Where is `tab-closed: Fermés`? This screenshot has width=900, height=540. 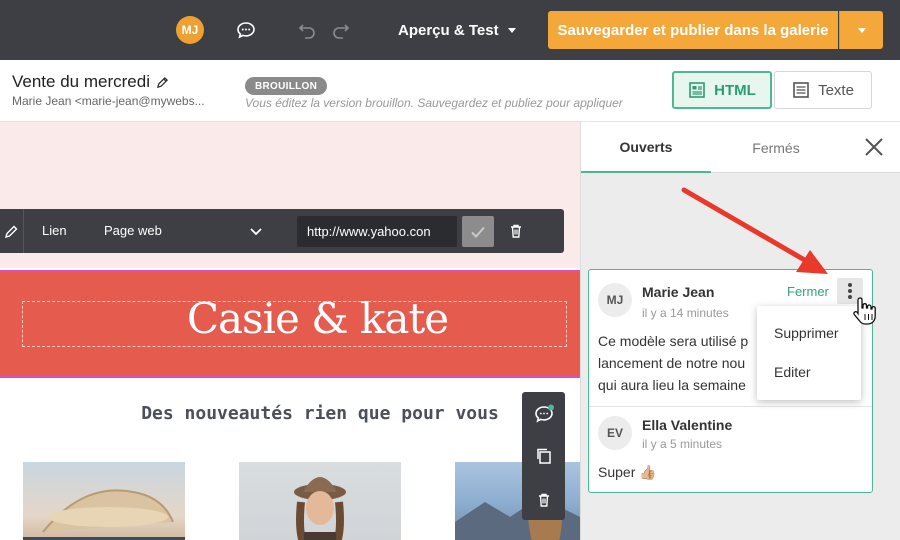
tab-closed: Fermés is located at coordinates (776, 147).